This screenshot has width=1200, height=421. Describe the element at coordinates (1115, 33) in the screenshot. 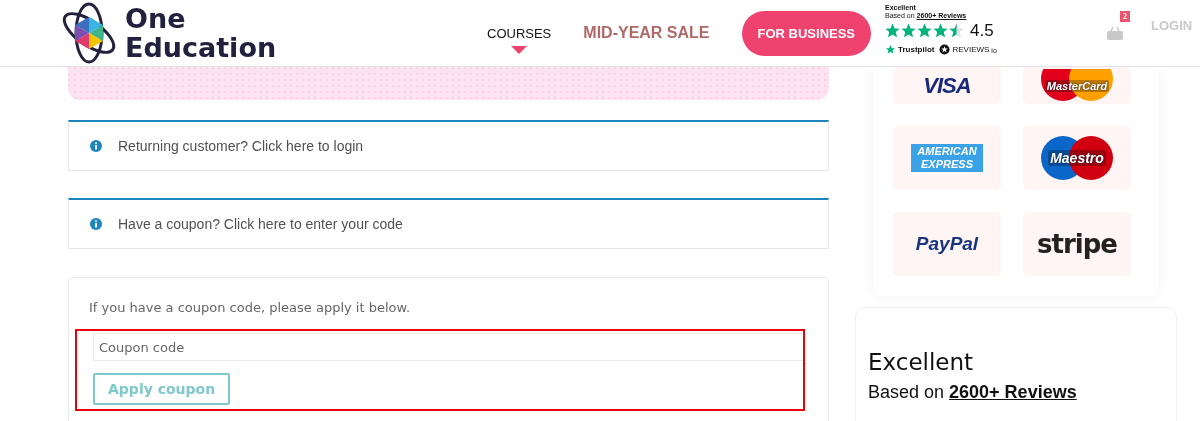

I see `basket-icon` at that location.